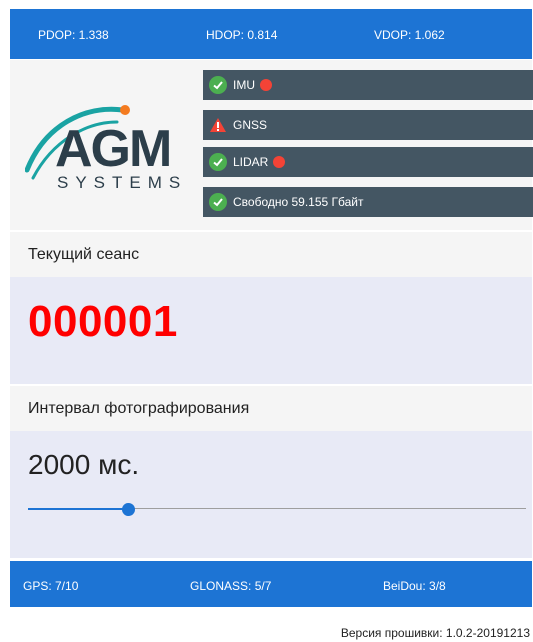 This screenshot has width=533, height=642. What do you see at coordinates (250, 125) in the screenshot?
I see `status-gnss-label: GNSS` at bounding box center [250, 125].